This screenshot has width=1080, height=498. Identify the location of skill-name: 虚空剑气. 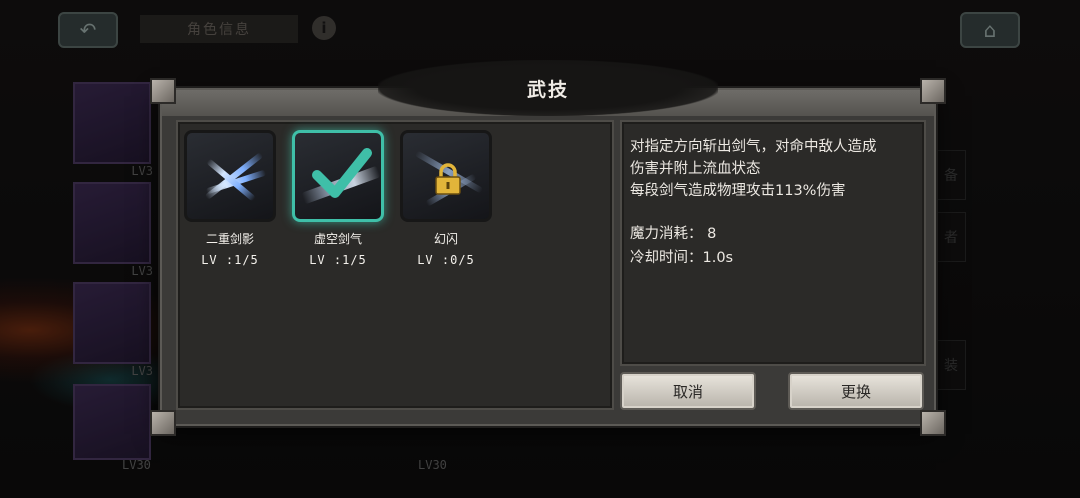
(337, 239).